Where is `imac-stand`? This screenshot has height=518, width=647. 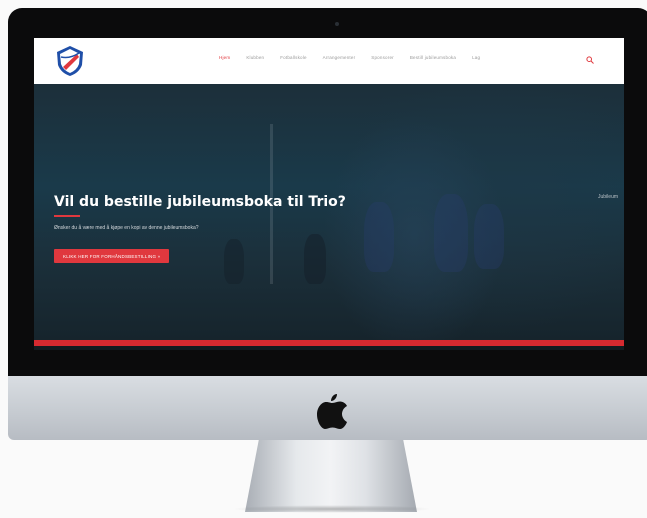 imac-stand is located at coordinates (331, 476).